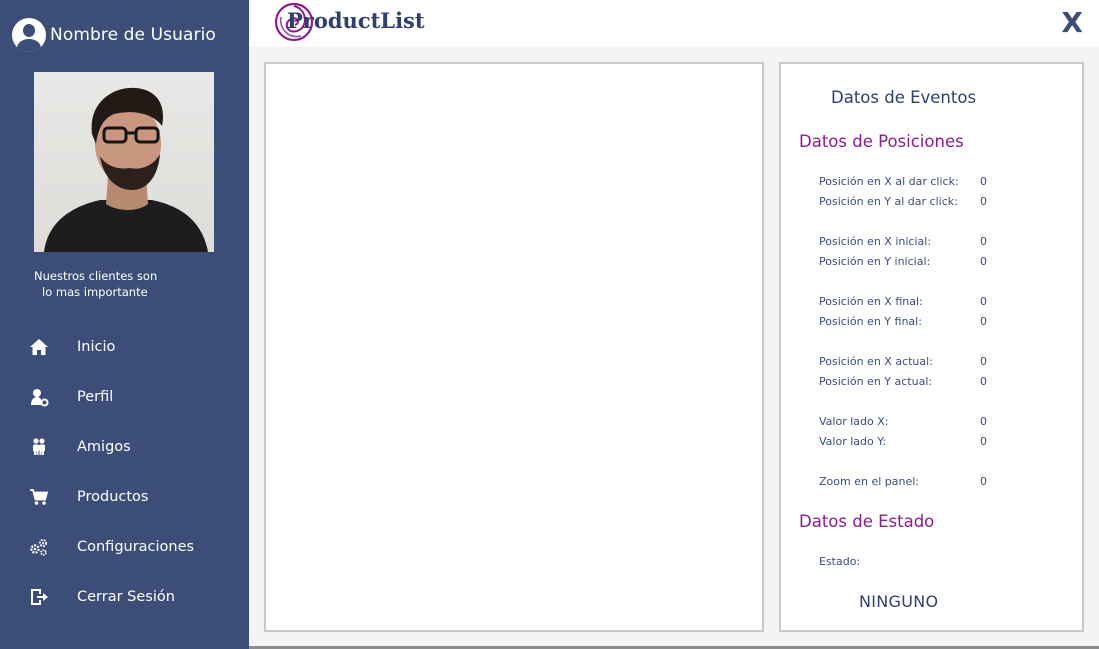  I want to click on nav-label-inicio: Inicio, so click(96, 347).